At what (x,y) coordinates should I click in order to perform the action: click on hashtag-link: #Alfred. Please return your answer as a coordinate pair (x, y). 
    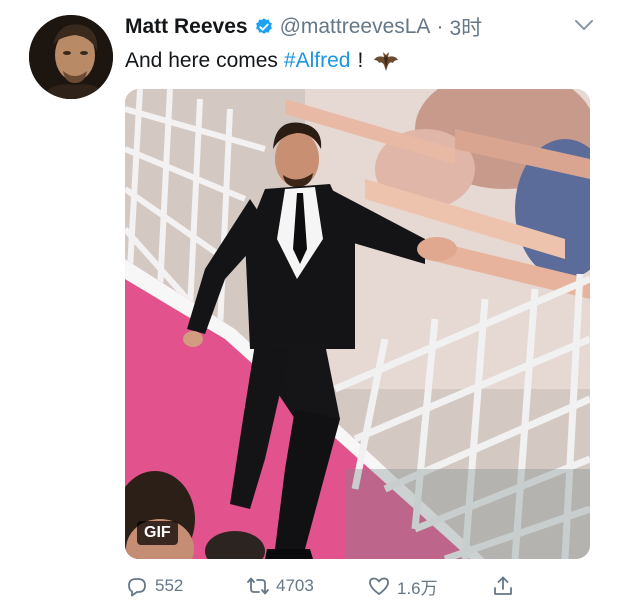
    Looking at the image, I should click on (317, 61).